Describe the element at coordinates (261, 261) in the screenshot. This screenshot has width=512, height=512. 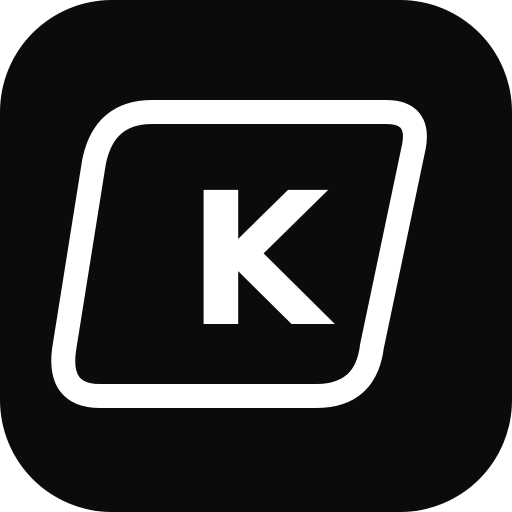
I see `keycap-letter: K` at that location.